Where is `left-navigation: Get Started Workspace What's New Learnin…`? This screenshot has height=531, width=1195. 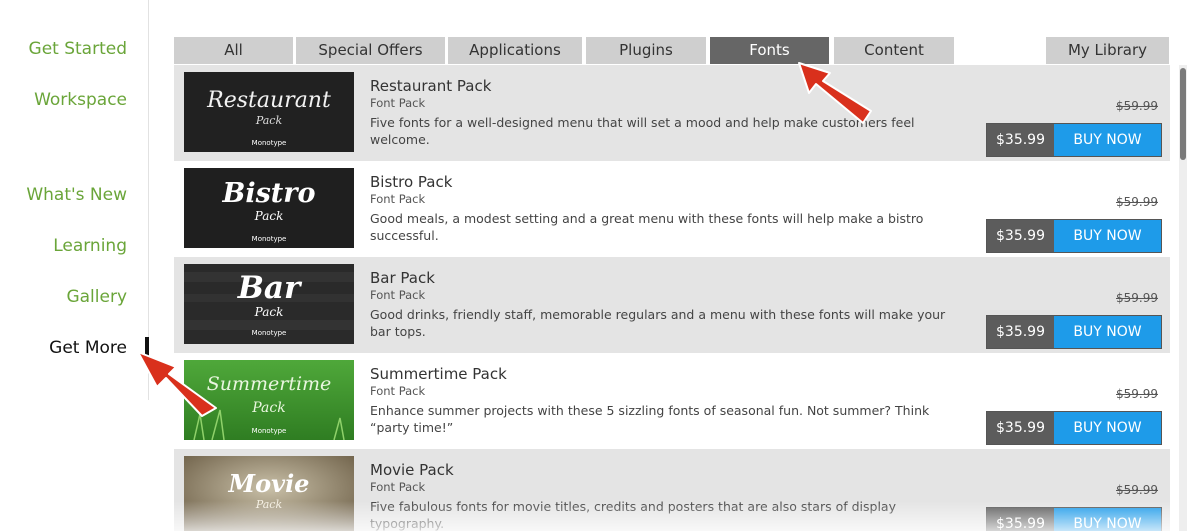
left-navigation: Get Started Workspace What's New Learnin… is located at coordinates (74, 200).